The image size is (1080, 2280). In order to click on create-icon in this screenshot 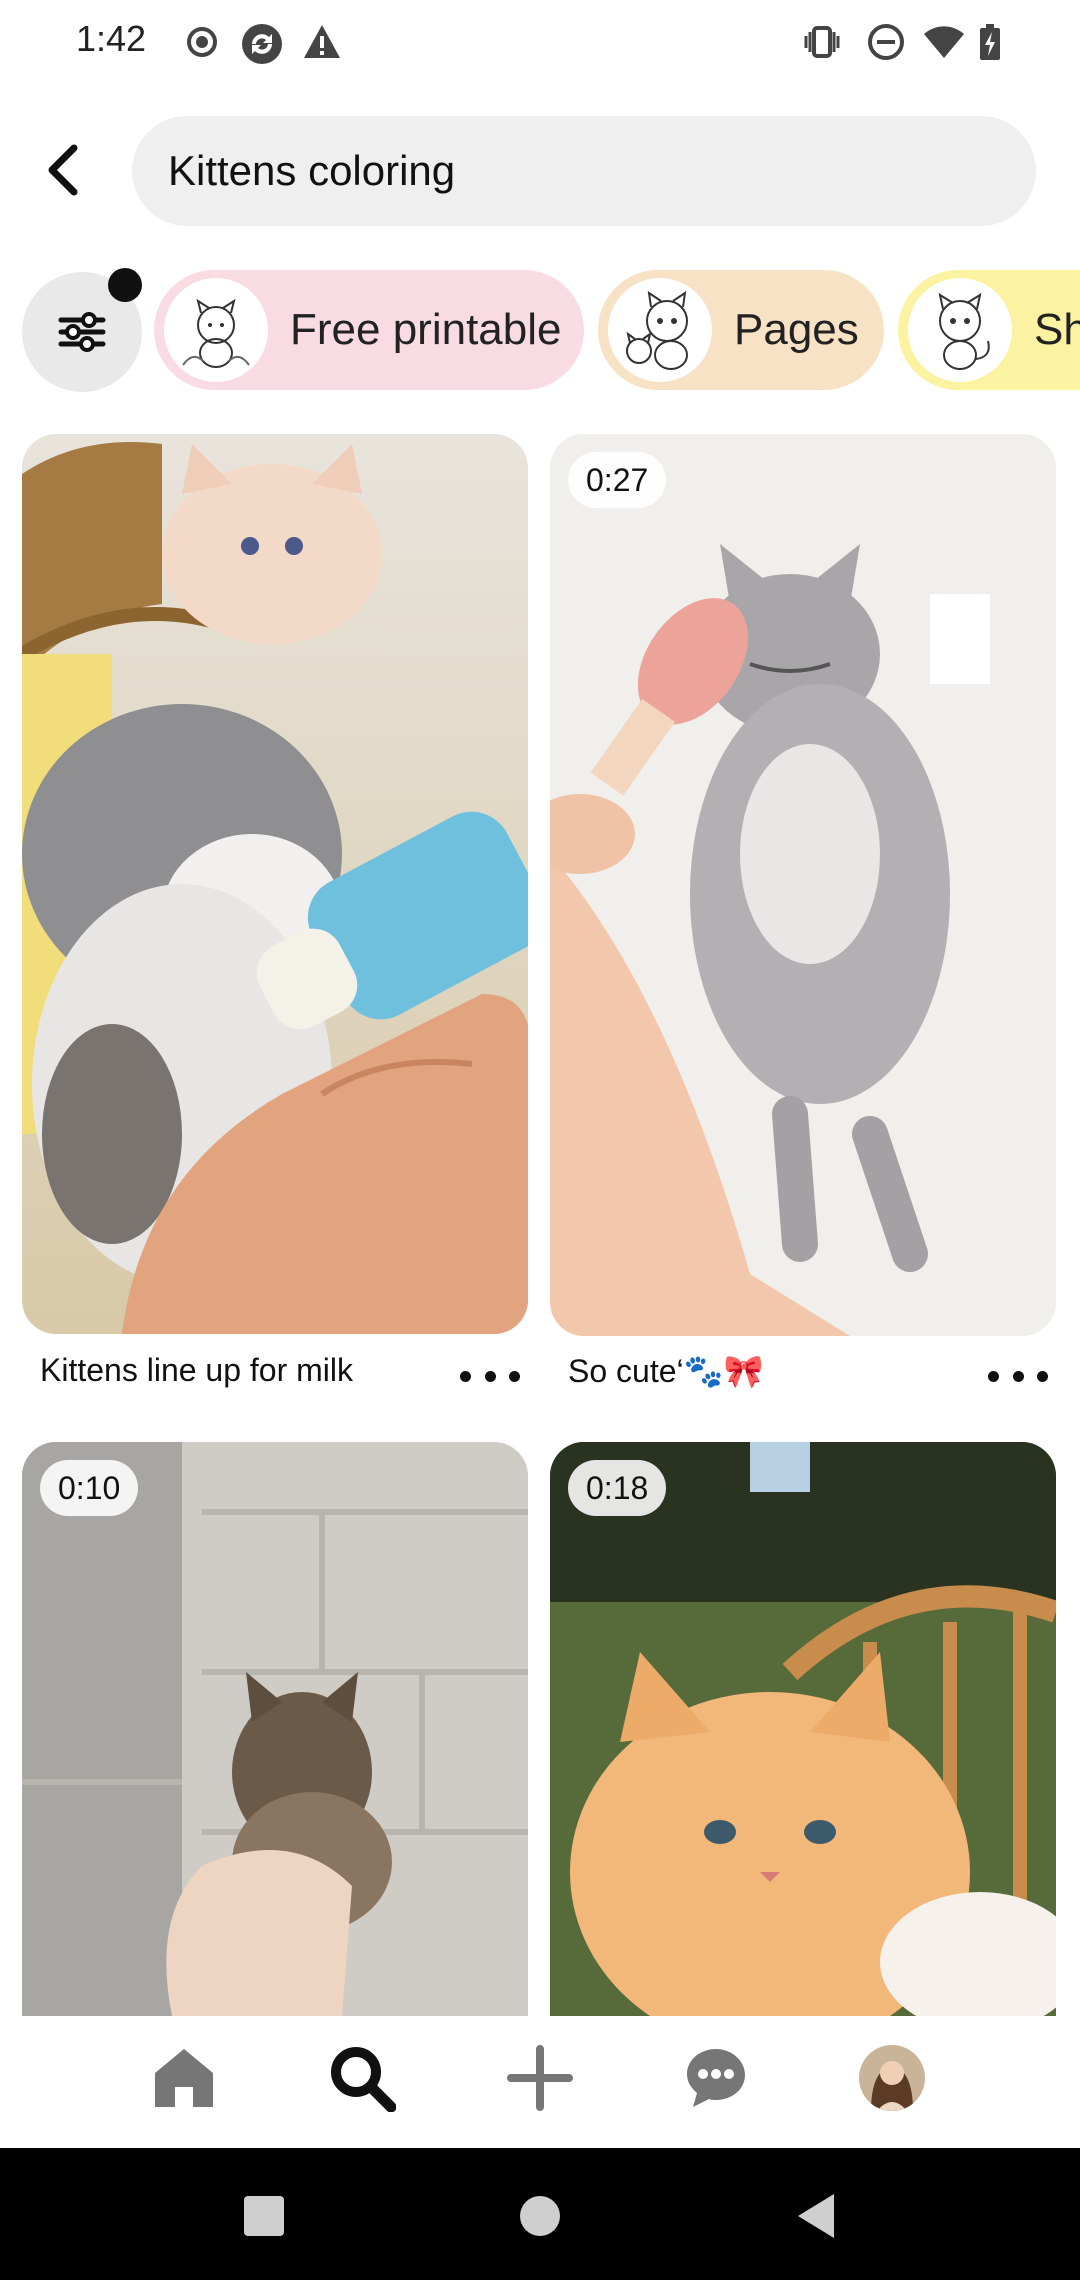, I will do `click(540, 2078)`.